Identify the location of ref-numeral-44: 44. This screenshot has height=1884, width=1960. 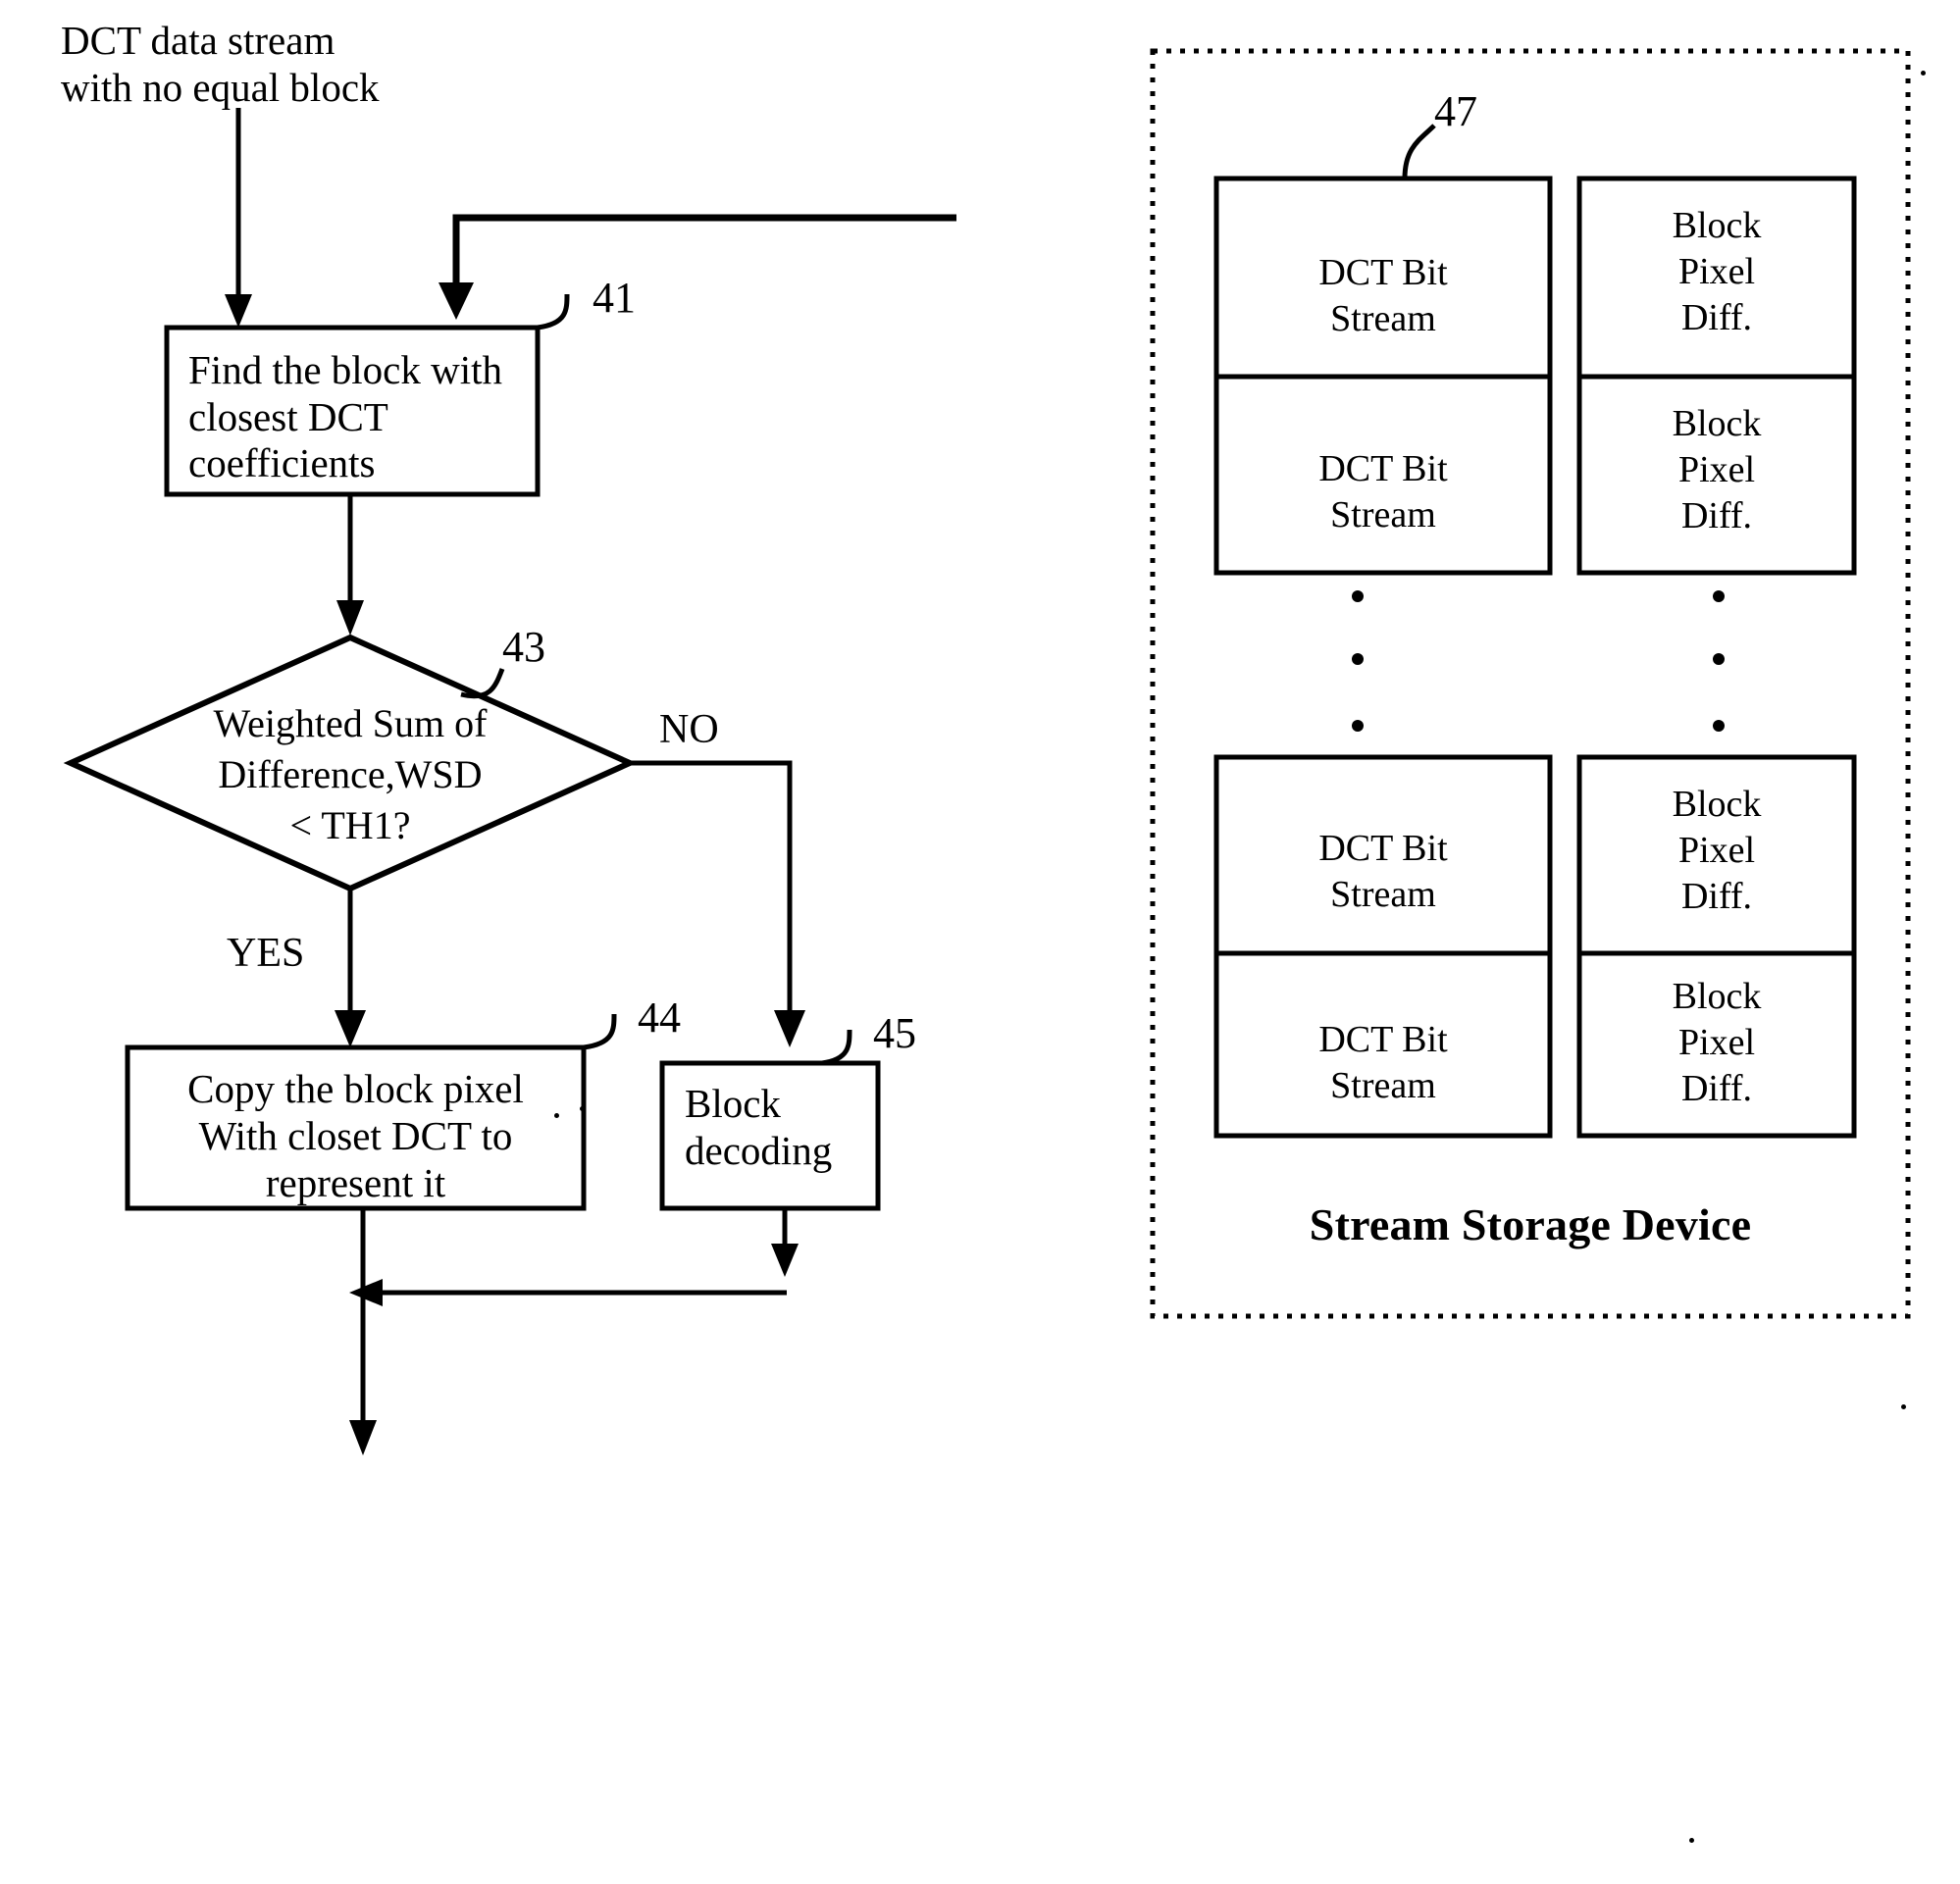
(659, 1018).